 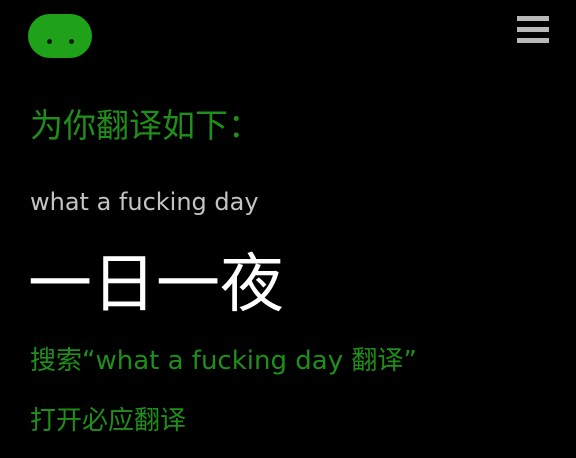 What do you see at coordinates (145, 125) in the screenshot?
I see `translation-heading: 为你翻译如下：` at bounding box center [145, 125].